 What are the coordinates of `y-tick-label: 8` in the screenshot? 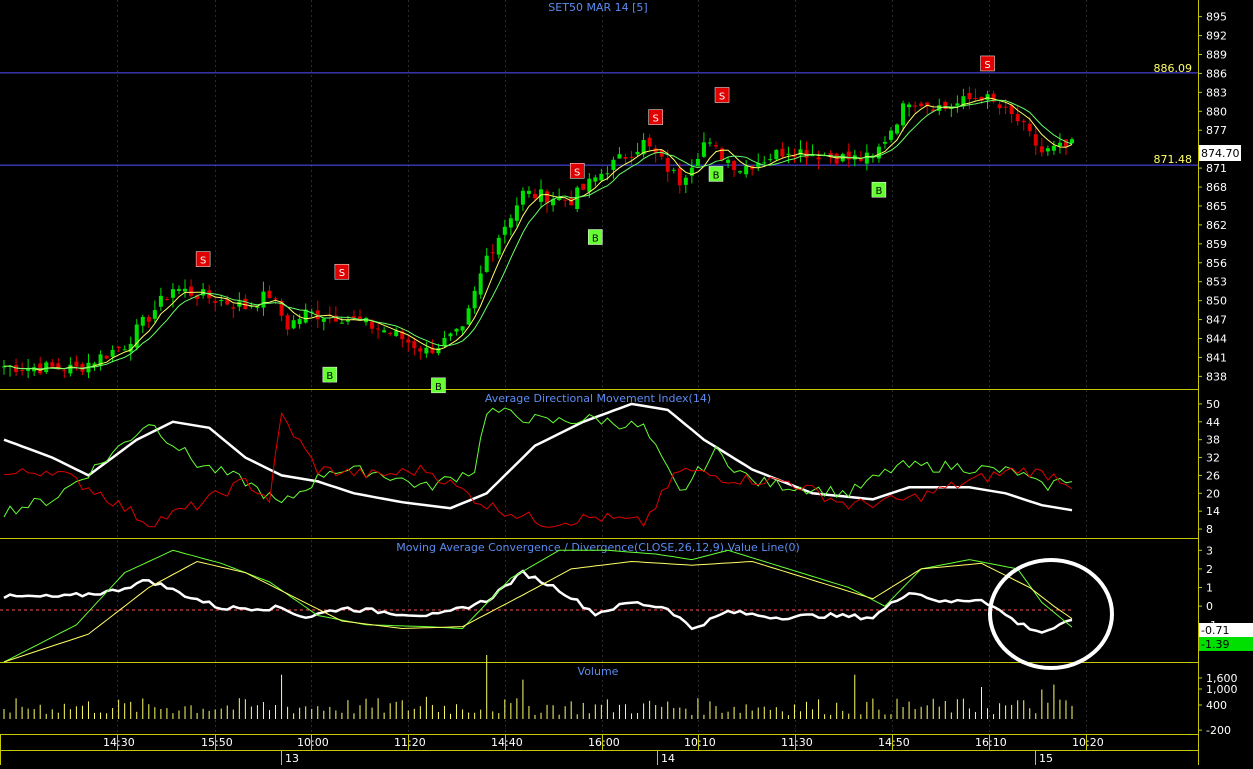 It's located at (1209, 529).